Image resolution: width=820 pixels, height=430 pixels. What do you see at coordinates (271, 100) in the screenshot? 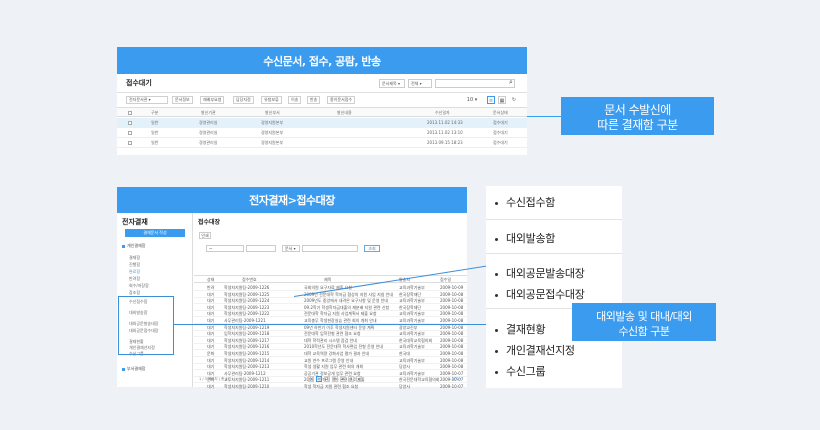
I see `hold-button: 유첨보류` at bounding box center [271, 100].